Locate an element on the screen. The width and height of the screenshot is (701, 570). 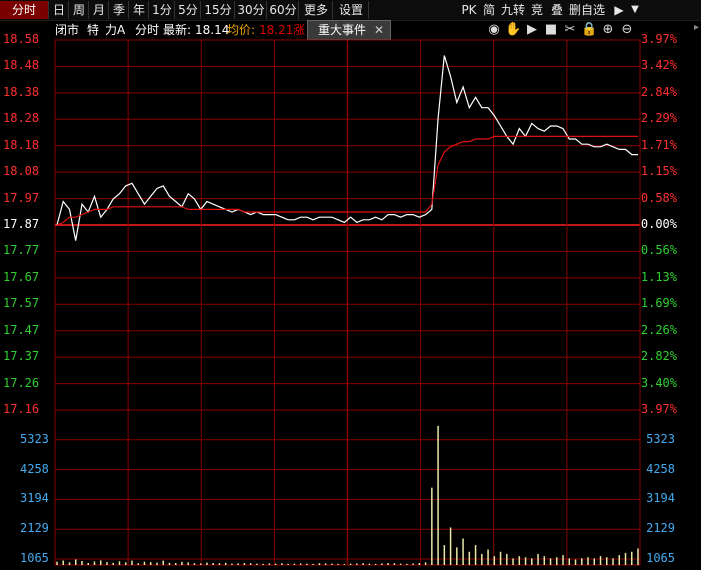
stop-icon: ■ is located at coordinates (551, 30).